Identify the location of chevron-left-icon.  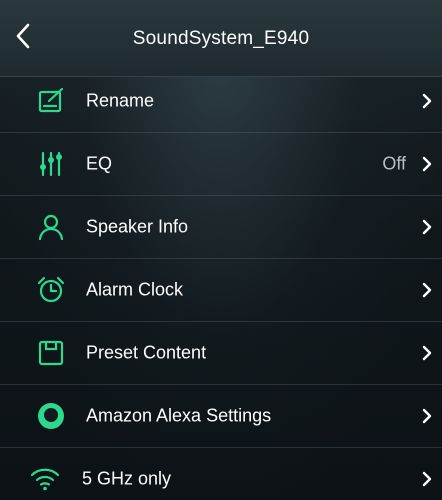
(23, 36).